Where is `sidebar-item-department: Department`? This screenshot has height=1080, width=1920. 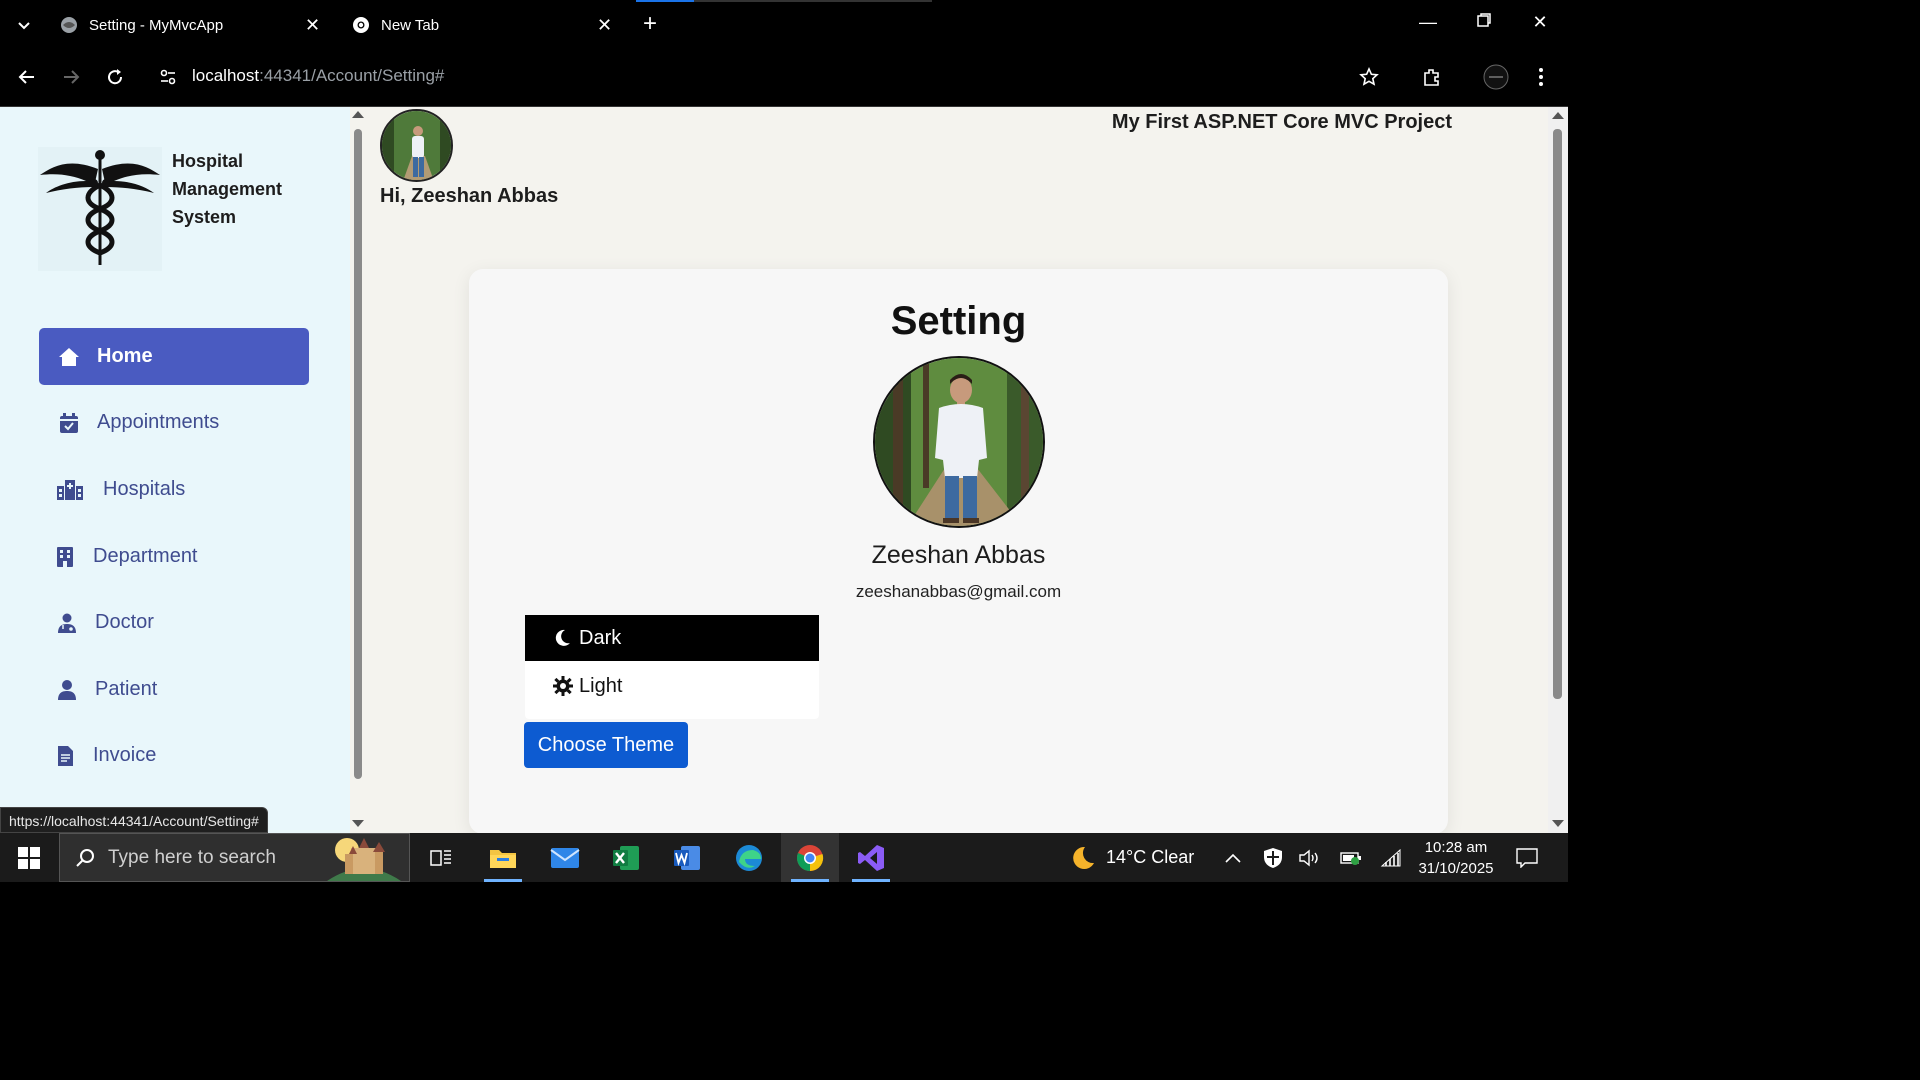 sidebar-item-department: Department is located at coordinates (174, 556).